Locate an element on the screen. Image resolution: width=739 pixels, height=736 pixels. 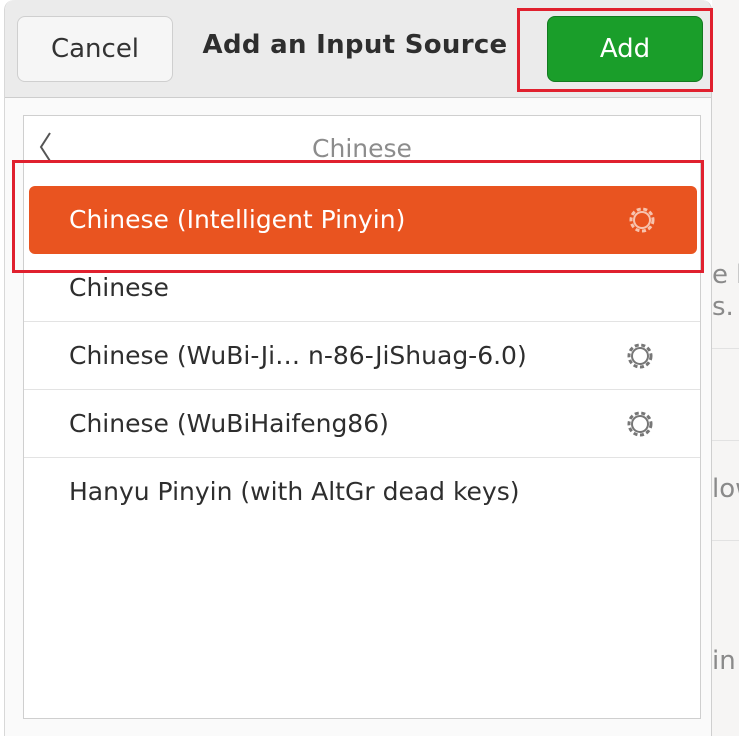
list-item: Chinese (WuBiHaifeng86) is located at coordinates (362, 424).